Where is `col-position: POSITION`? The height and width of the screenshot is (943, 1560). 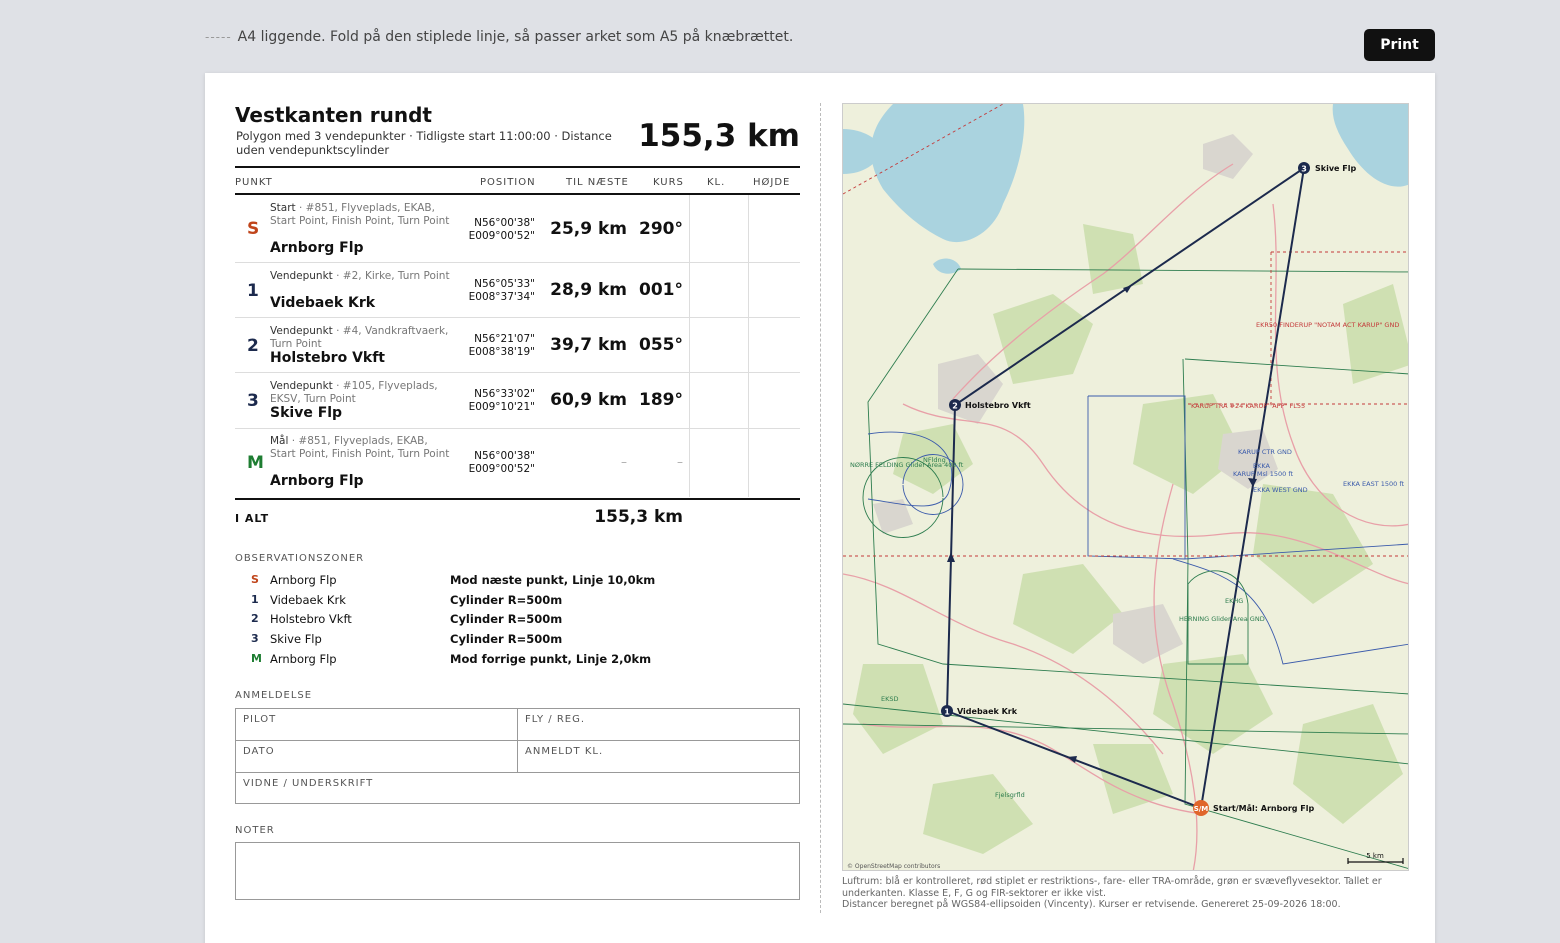
col-position: POSITION is located at coordinates (508, 182).